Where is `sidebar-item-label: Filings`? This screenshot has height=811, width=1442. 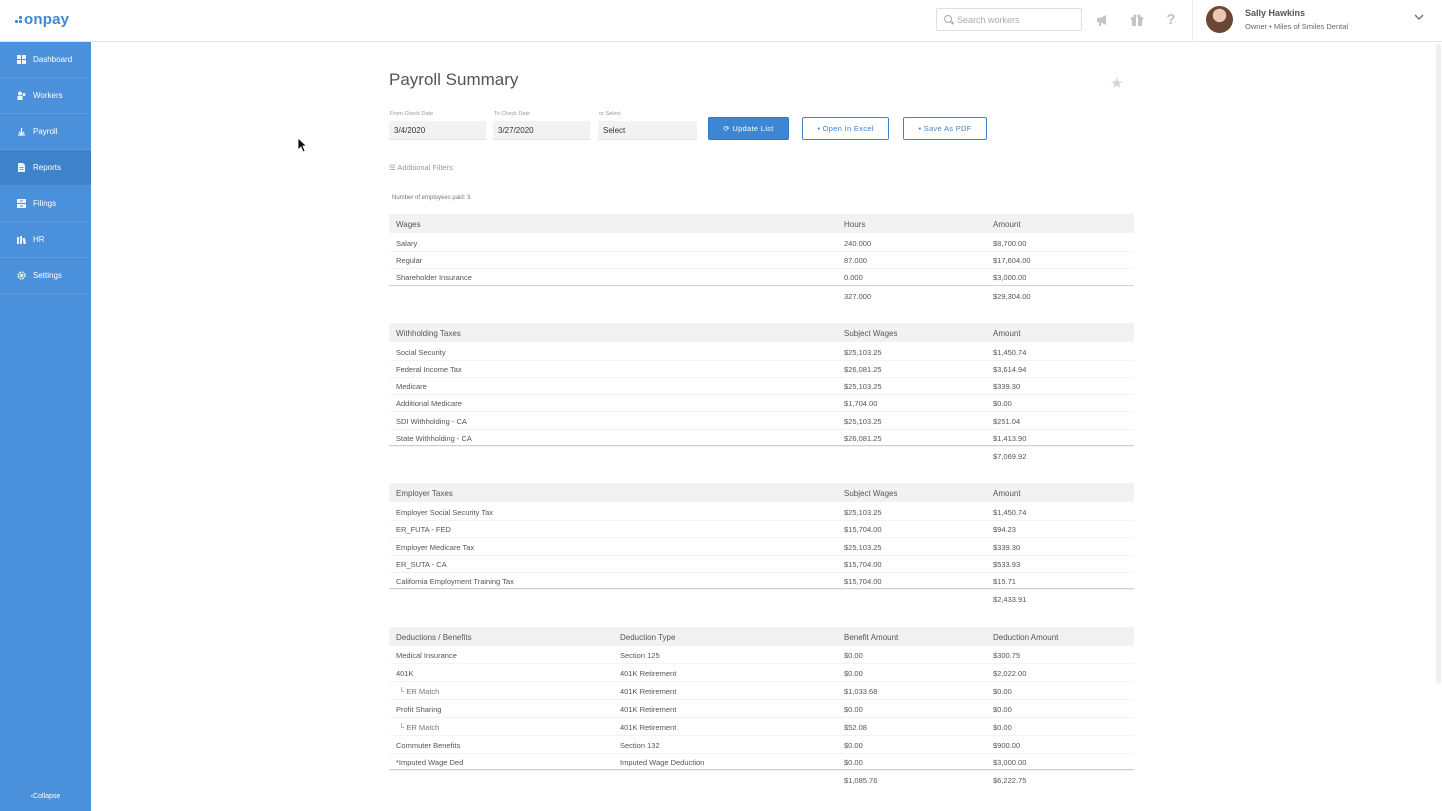
sidebar-item-label: Filings is located at coordinates (45, 203).